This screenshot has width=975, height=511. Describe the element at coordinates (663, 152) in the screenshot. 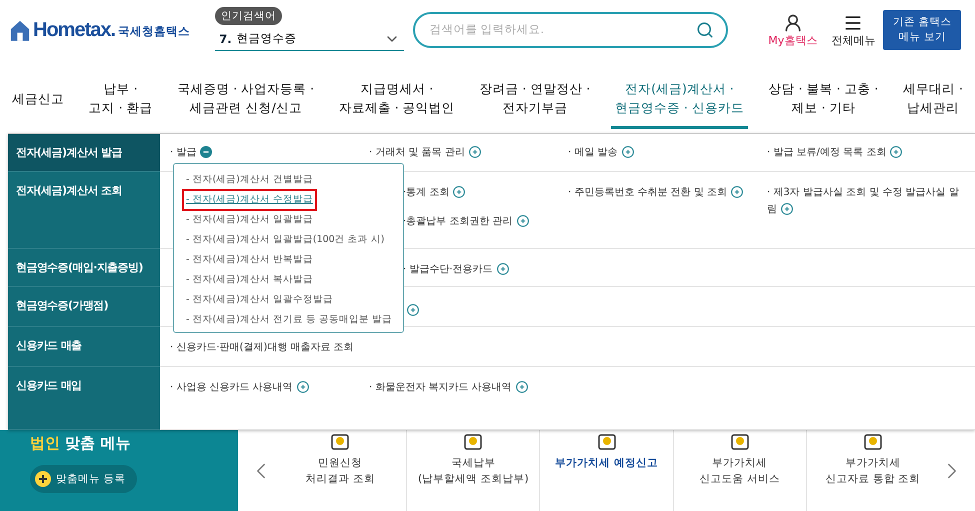

I see `menu-link: · 메일 발송` at that location.